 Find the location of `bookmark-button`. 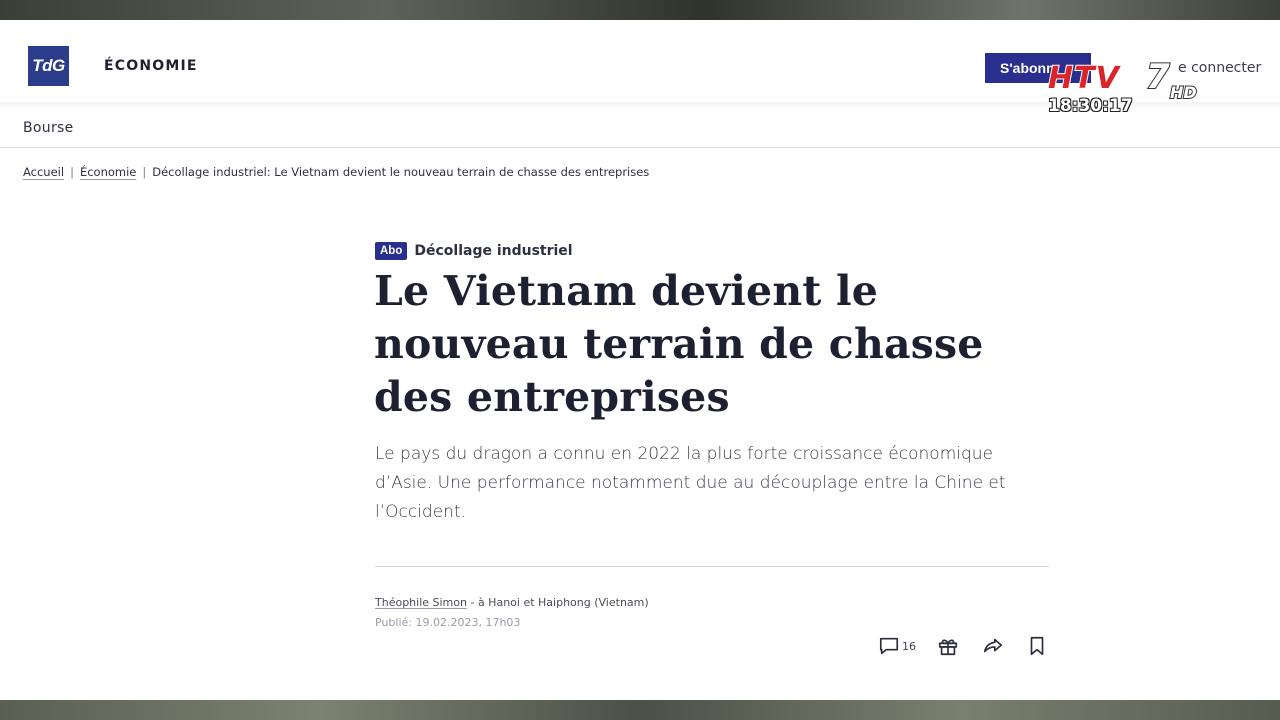

bookmark-button is located at coordinates (1037, 646).